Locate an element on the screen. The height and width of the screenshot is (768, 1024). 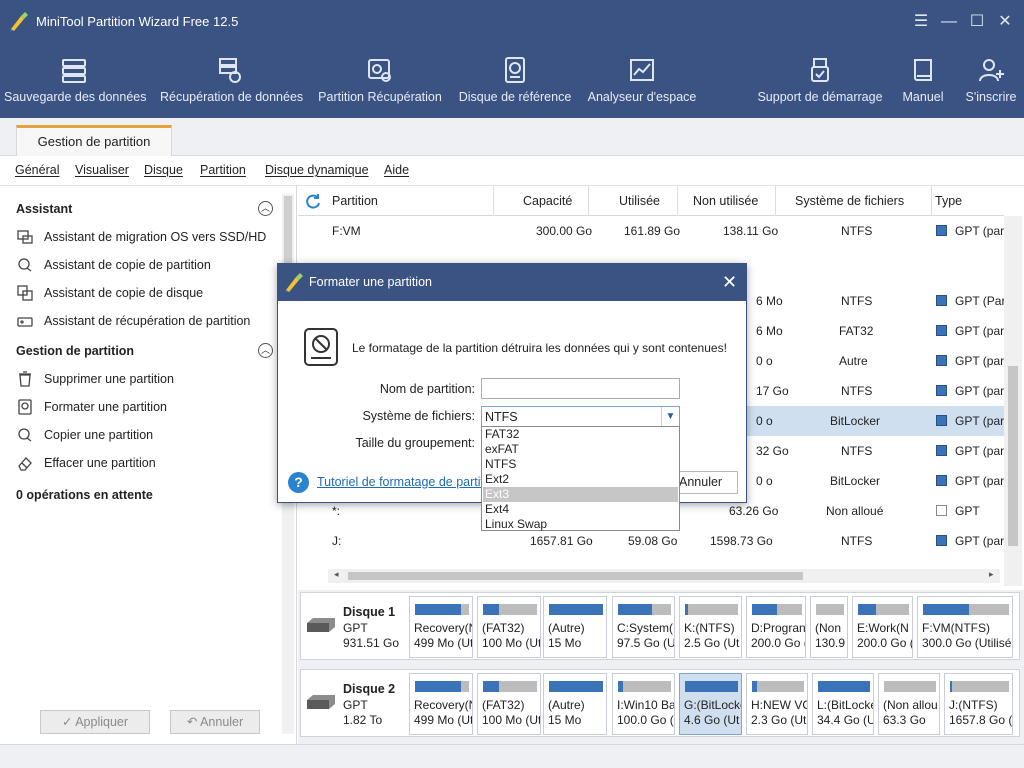
col-fs-header: Système de fichiers is located at coordinates (849, 201).